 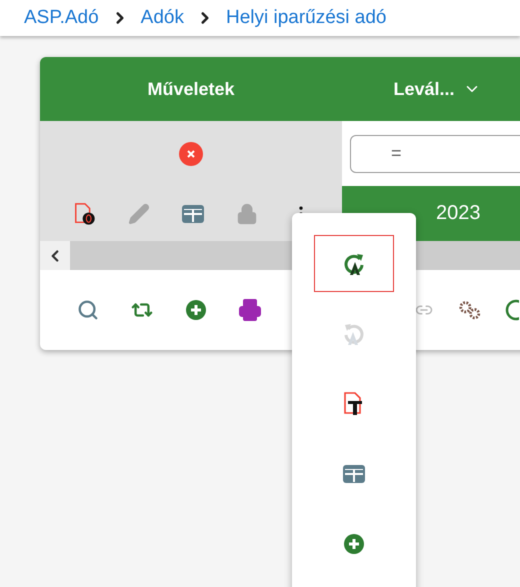 I want to click on printer-icon, so click(x=250, y=310).